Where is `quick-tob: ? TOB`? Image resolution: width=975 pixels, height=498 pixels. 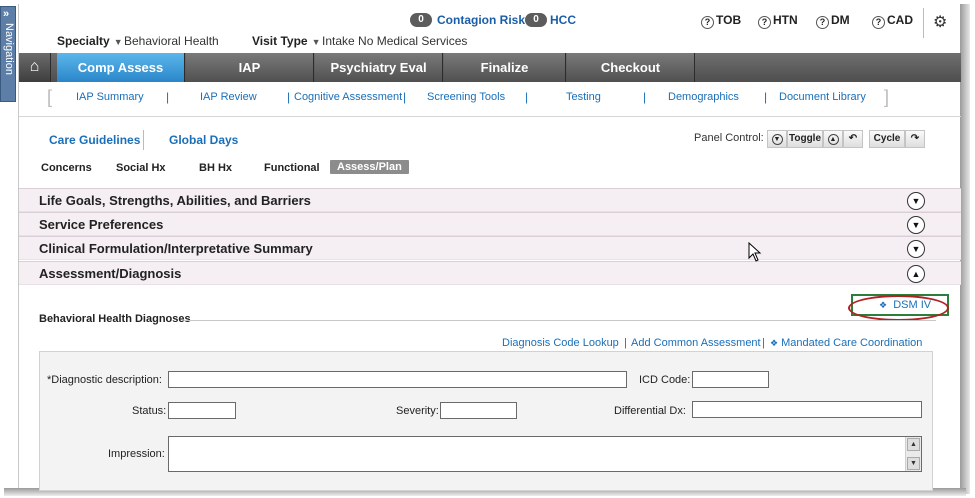 quick-tob: ? TOB is located at coordinates (721, 21).